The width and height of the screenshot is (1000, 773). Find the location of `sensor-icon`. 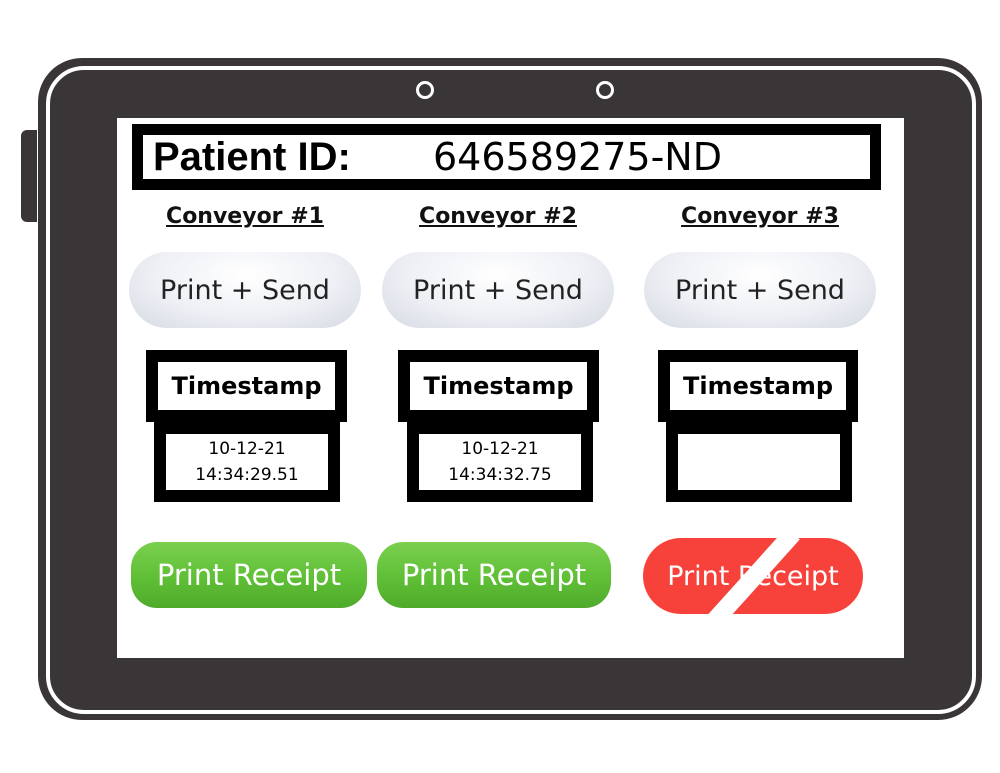

sensor-icon is located at coordinates (605, 90).